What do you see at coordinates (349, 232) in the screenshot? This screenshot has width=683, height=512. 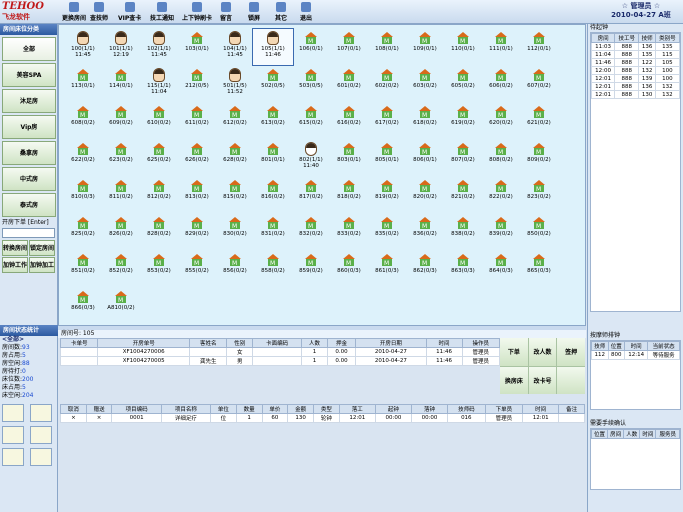 I see `room-tile: M 833(0/2)` at bounding box center [349, 232].